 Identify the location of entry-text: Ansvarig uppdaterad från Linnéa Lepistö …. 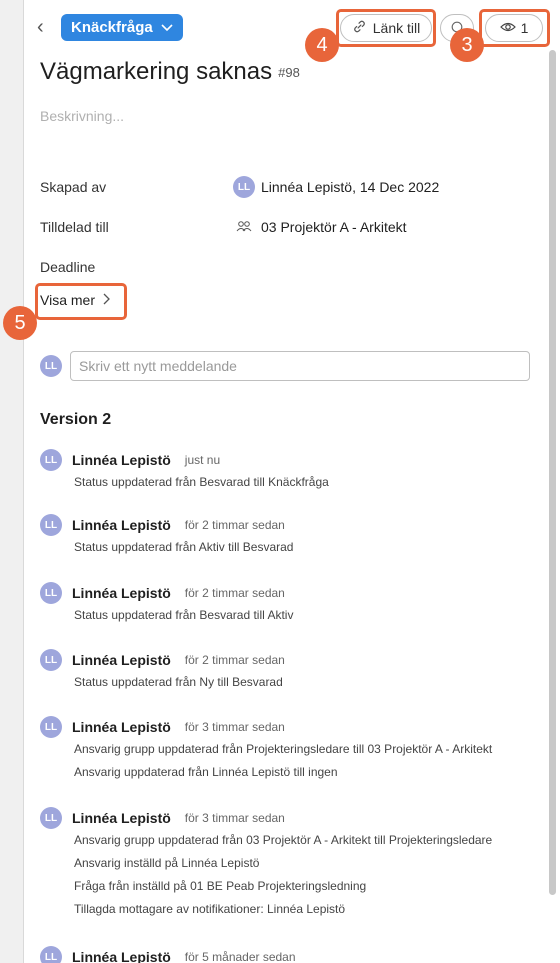
(206, 772).